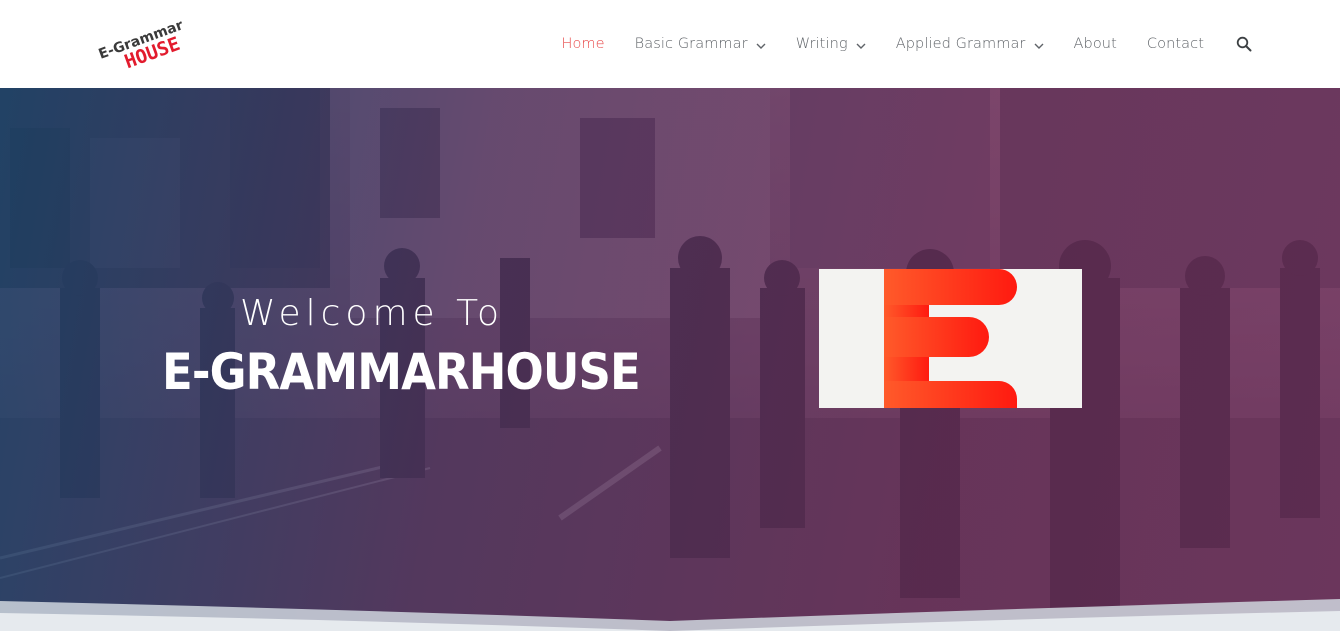  I want to click on nav-item-basic-grammar: Basic Grammar, so click(700, 44).